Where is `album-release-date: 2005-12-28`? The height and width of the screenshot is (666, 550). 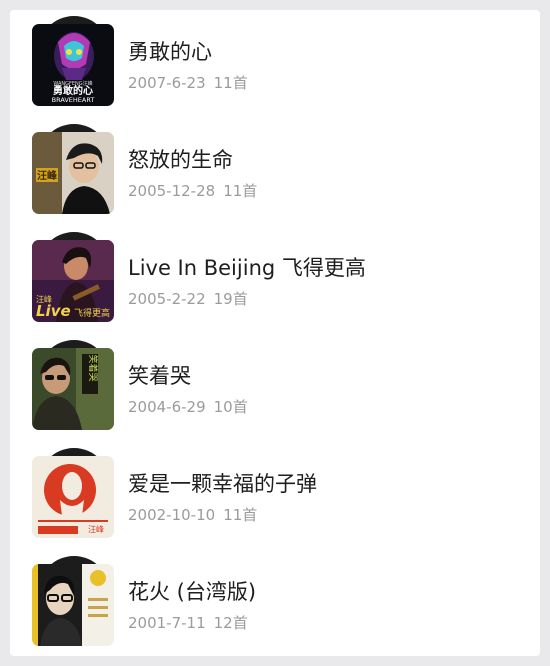
album-release-date: 2005-12-28 is located at coordinates (172, 191).